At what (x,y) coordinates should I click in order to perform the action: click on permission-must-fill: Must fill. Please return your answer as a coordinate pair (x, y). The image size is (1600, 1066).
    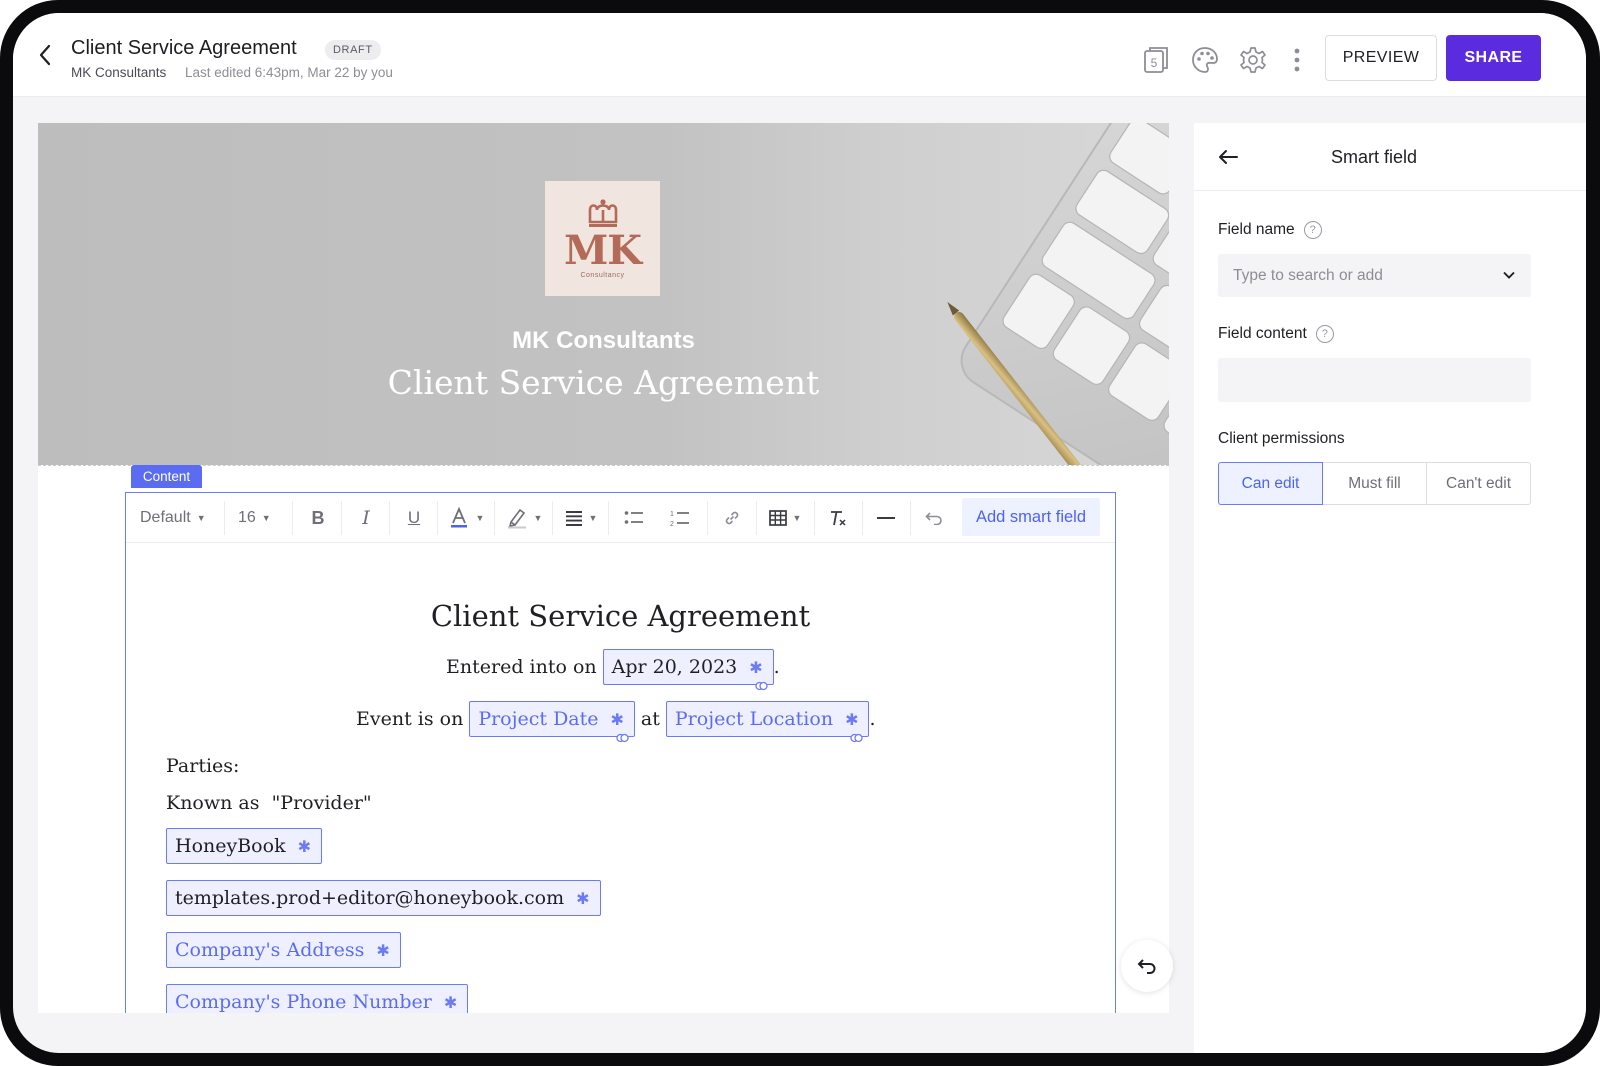
    Looking at the image, I should click on (1374, 483).